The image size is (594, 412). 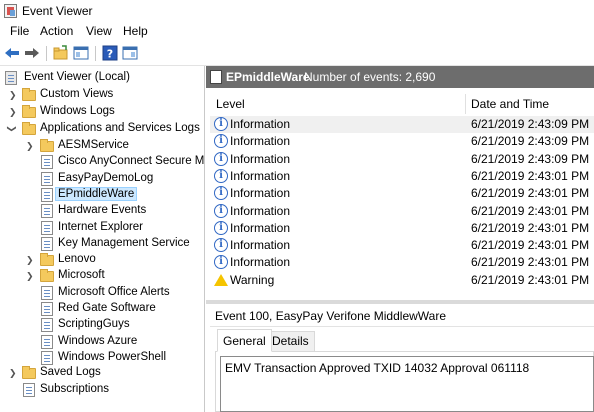 I want to click on tree-item-windows-logs: ❯ Windows Logs, so click(x=102, y=112).